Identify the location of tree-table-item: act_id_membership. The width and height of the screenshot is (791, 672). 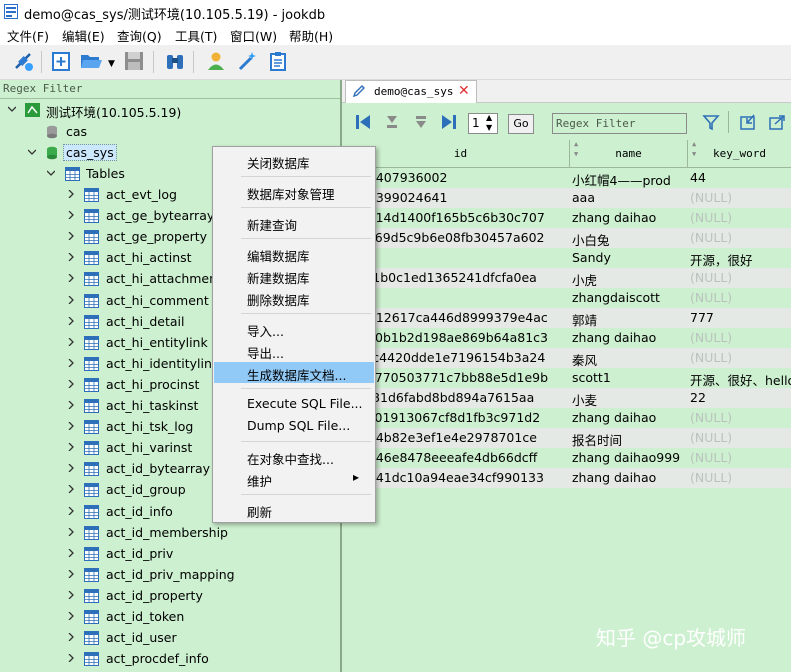
(170, 533).